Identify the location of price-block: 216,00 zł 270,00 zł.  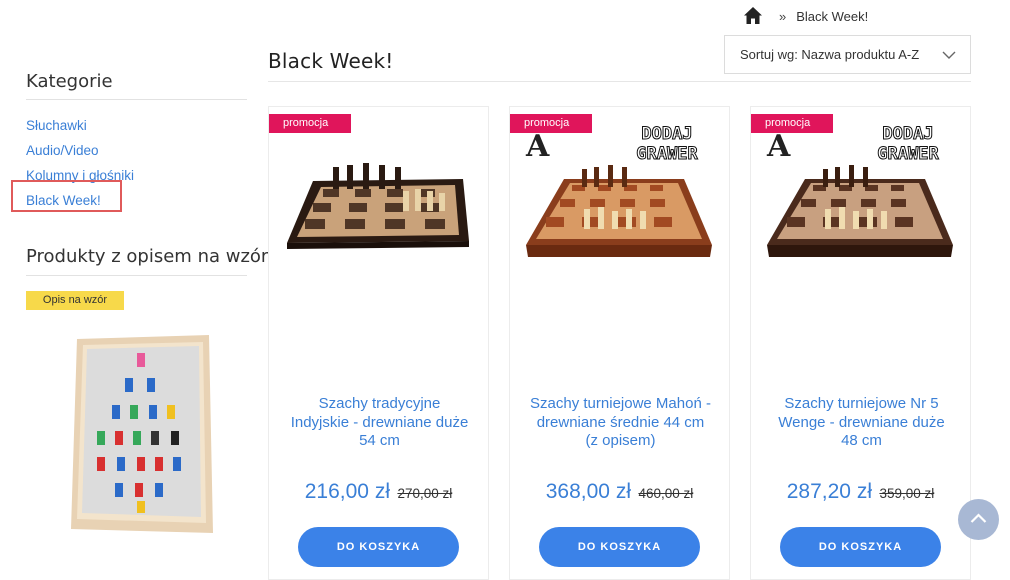
(378, 492).